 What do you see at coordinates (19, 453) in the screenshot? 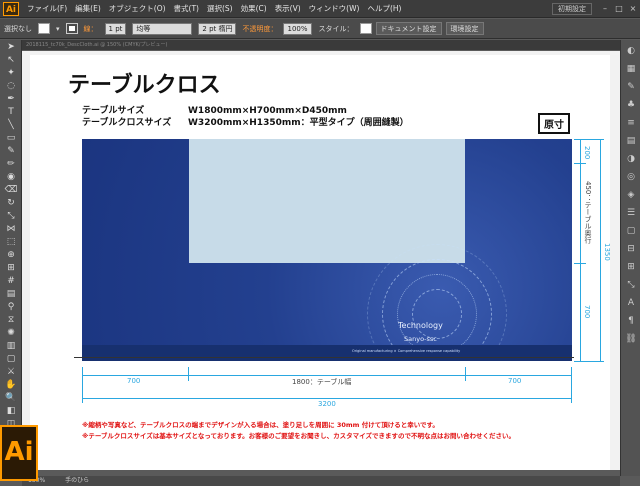
I see `illustrator-logo: Ai` at bounding box center [19, 453].